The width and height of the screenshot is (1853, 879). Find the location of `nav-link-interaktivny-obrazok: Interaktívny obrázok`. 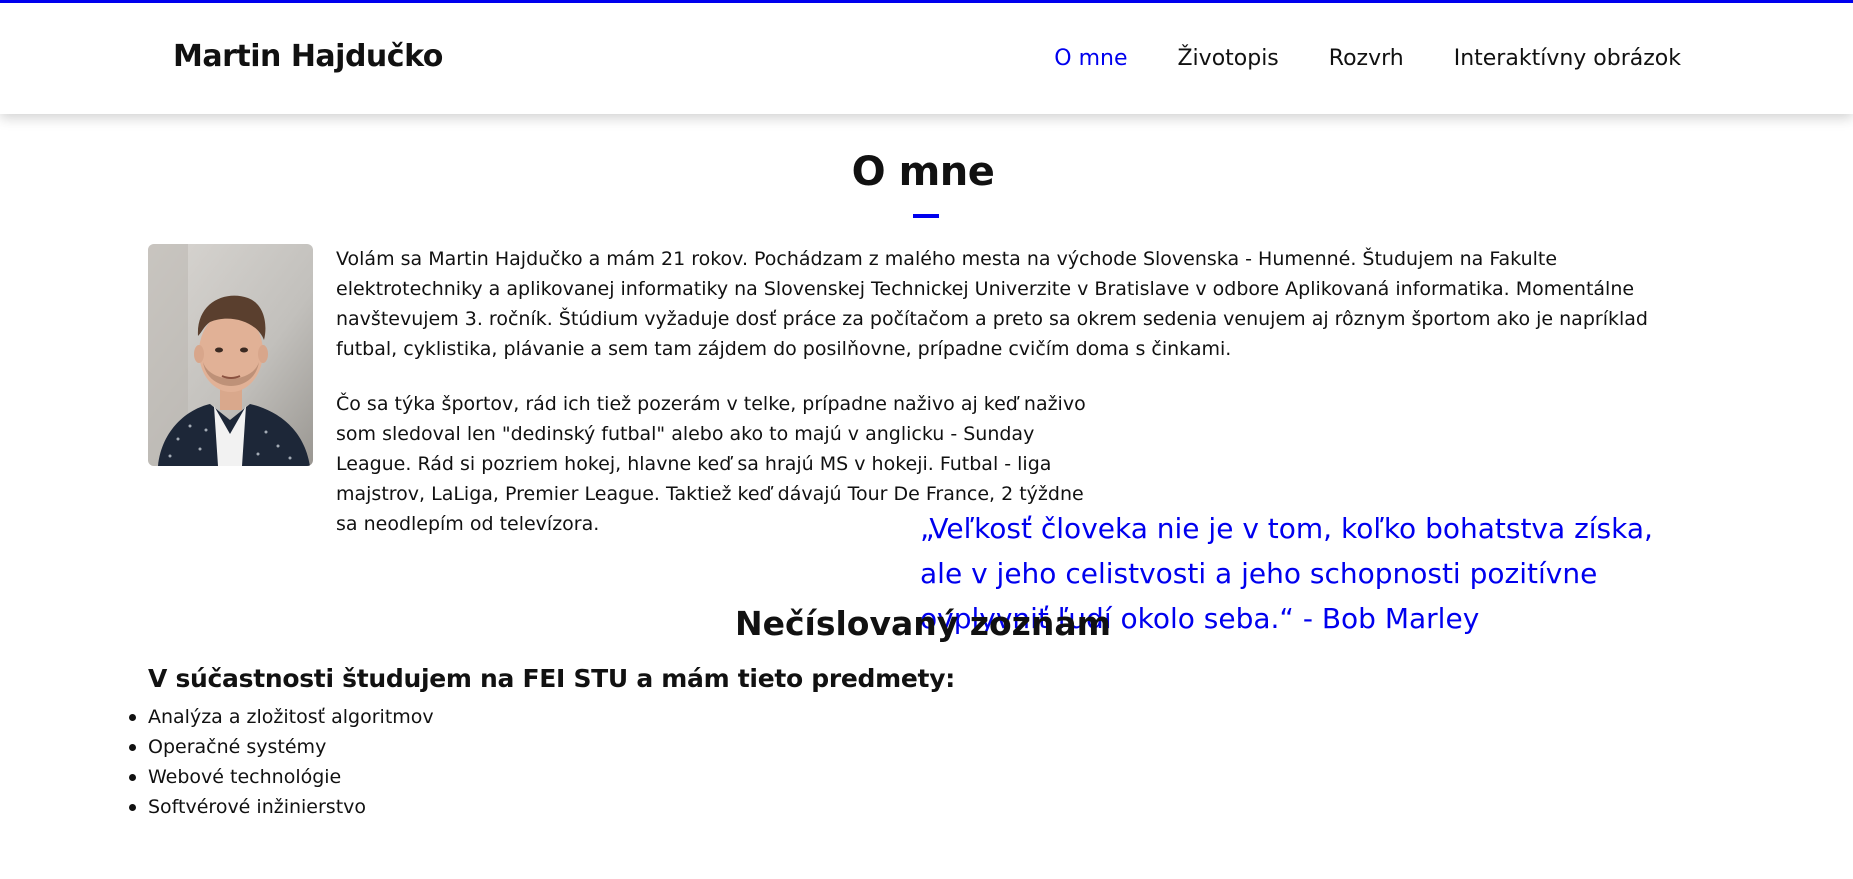

nav-link-interaktivny-obrazok: Interaktívny obrázok is located at coordinates (1567, 58).